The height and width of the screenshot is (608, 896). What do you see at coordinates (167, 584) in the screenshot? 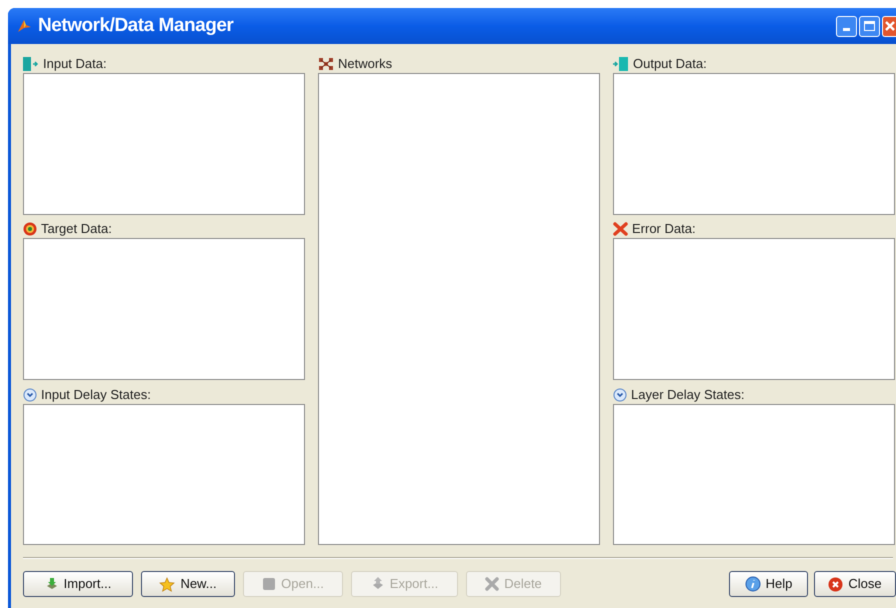
I see `star-icon` at bounding box center [167, 584].